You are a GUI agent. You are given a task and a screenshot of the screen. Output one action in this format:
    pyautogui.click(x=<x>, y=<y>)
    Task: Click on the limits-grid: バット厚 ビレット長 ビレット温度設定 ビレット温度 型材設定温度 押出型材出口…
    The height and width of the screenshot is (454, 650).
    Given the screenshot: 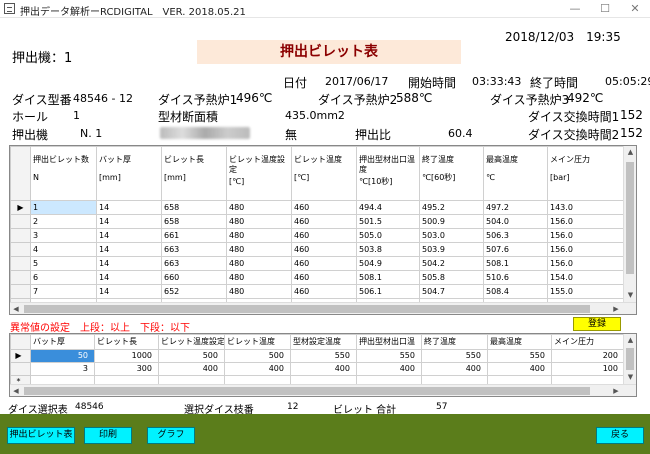 What is the action you would take?
    pyautogui.click(x=323, y=365)
    